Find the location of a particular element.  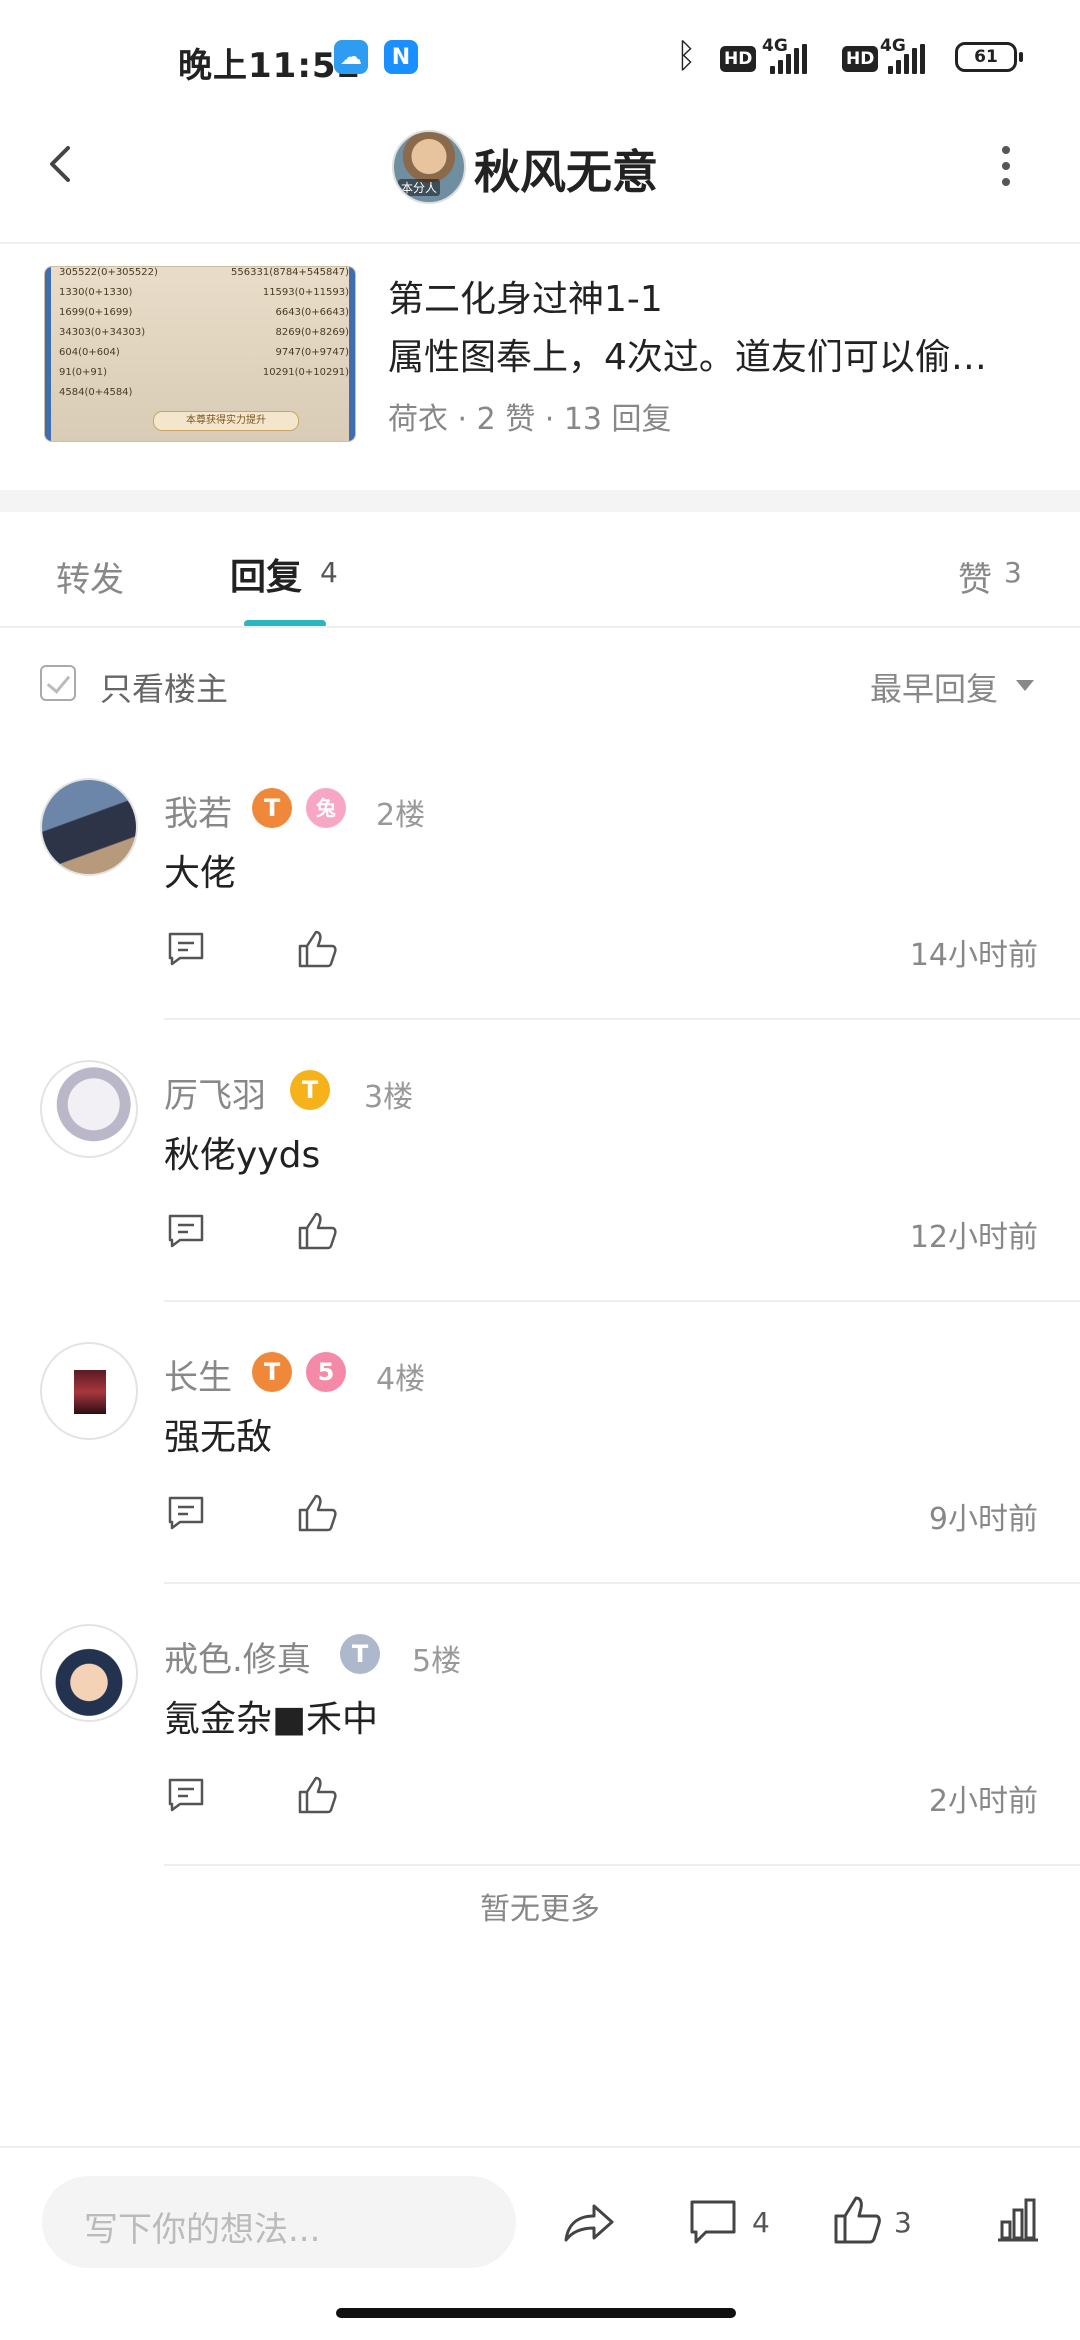

thumb-cell: 1699(0+1699) is located at coordinates (96, 312).